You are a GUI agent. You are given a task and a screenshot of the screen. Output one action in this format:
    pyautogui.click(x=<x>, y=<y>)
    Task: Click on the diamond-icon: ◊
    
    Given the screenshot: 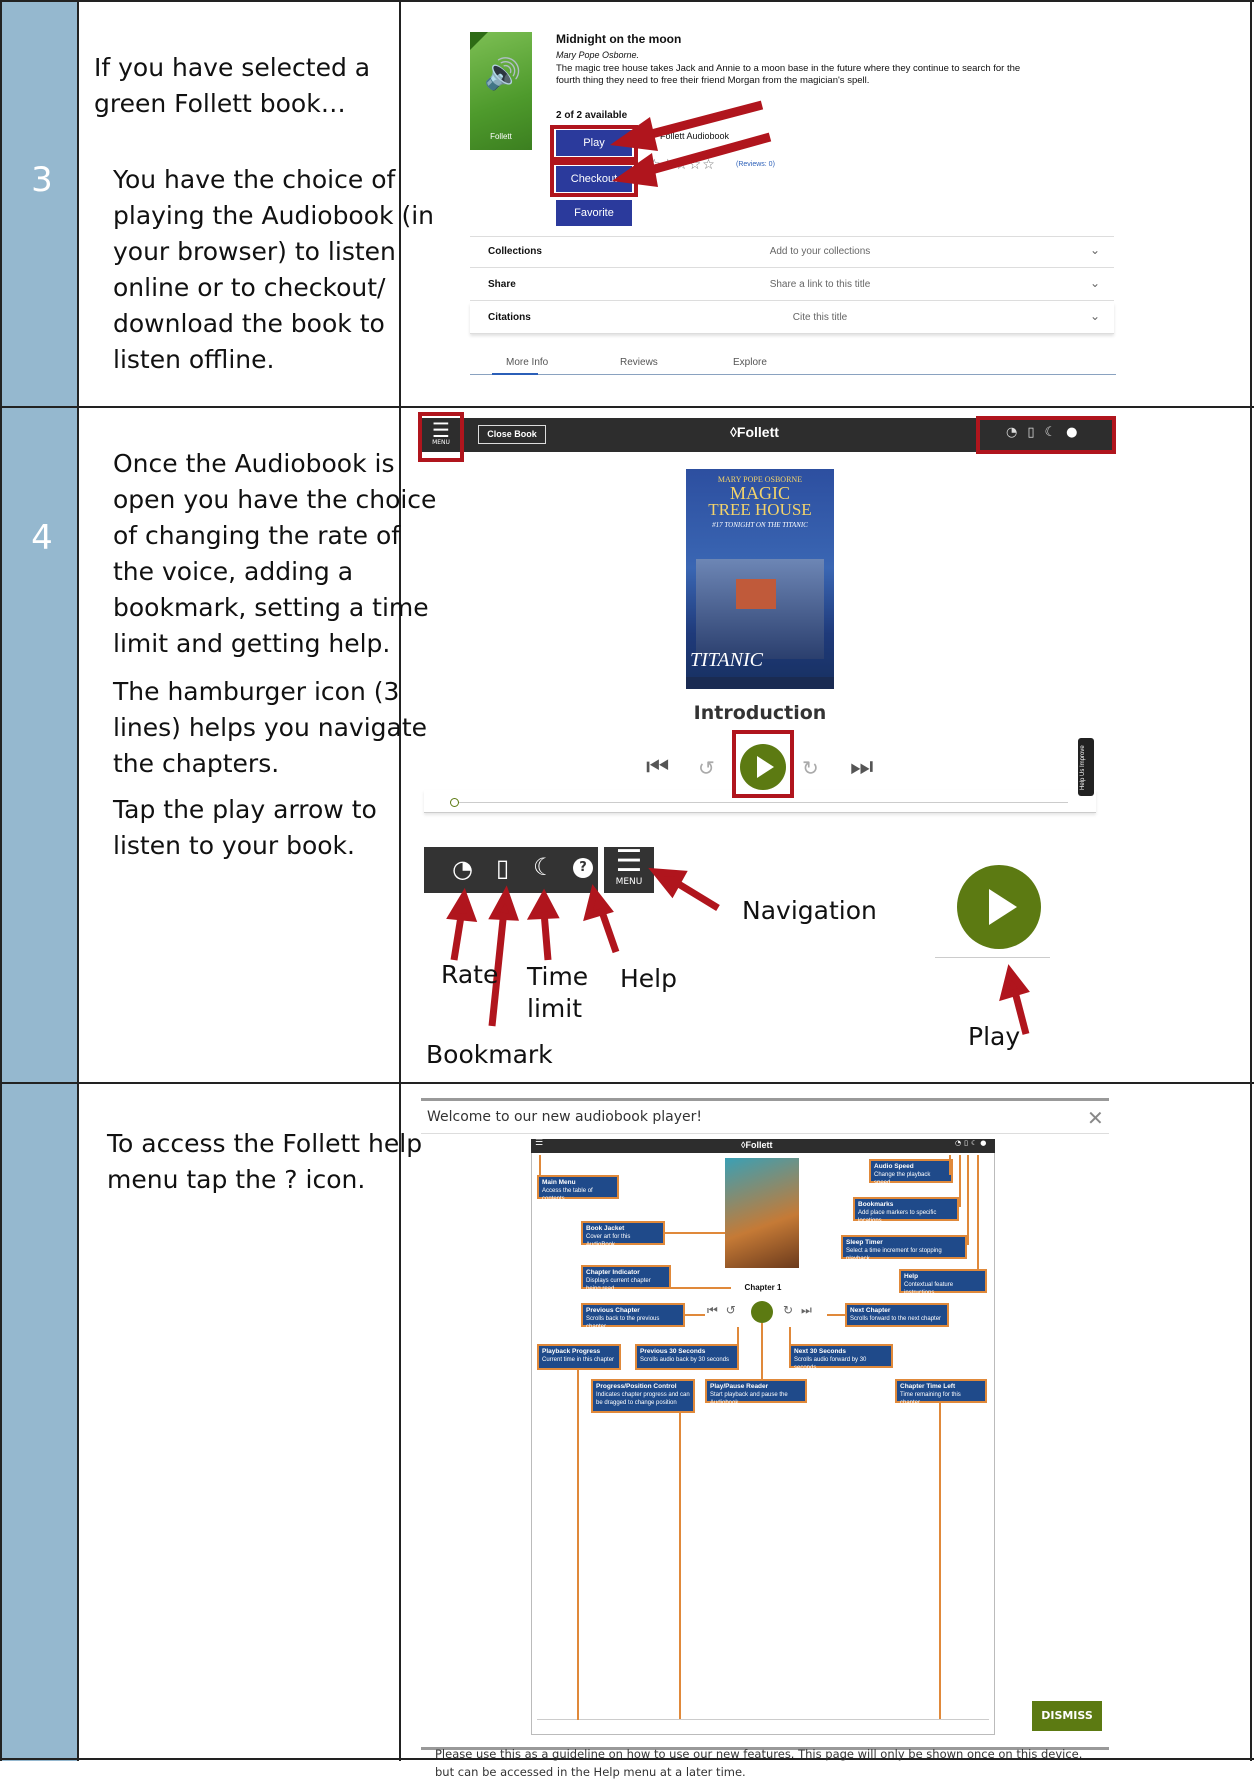 What is the action you would take?
    pyautogui.click(x=733, y=432)
    